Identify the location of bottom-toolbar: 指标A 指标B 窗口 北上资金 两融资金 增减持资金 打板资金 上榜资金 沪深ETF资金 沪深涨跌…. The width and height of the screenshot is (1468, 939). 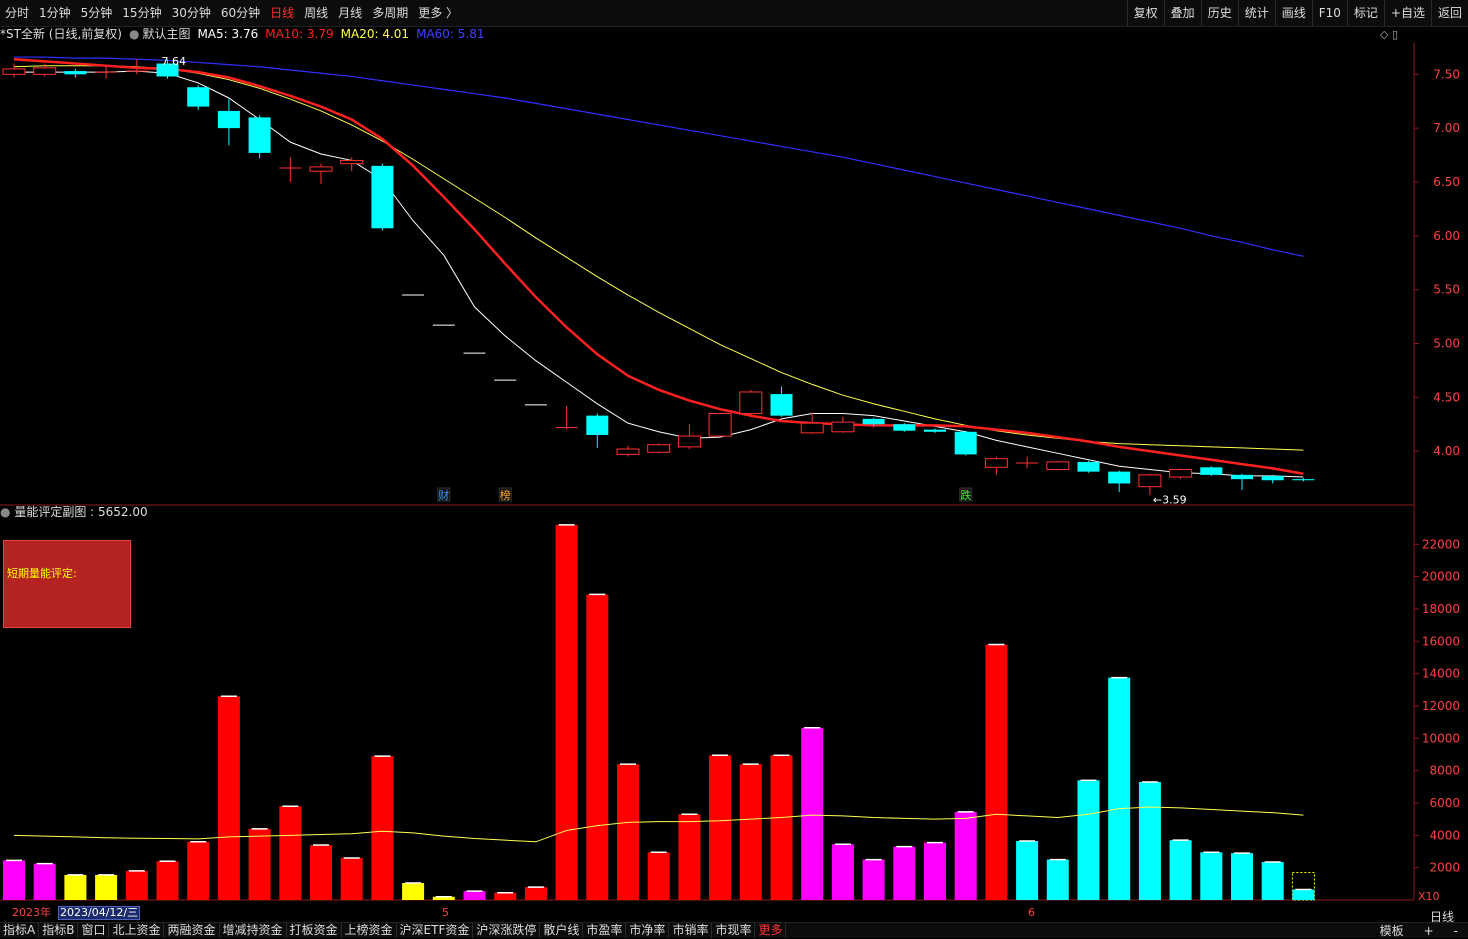
(734, 930).